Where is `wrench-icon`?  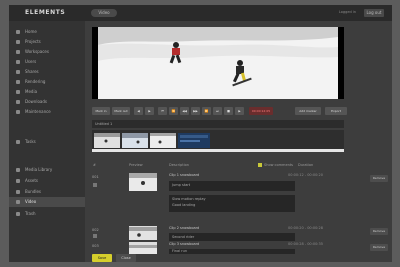 wrench-icon is located at coordinates (18, 112).